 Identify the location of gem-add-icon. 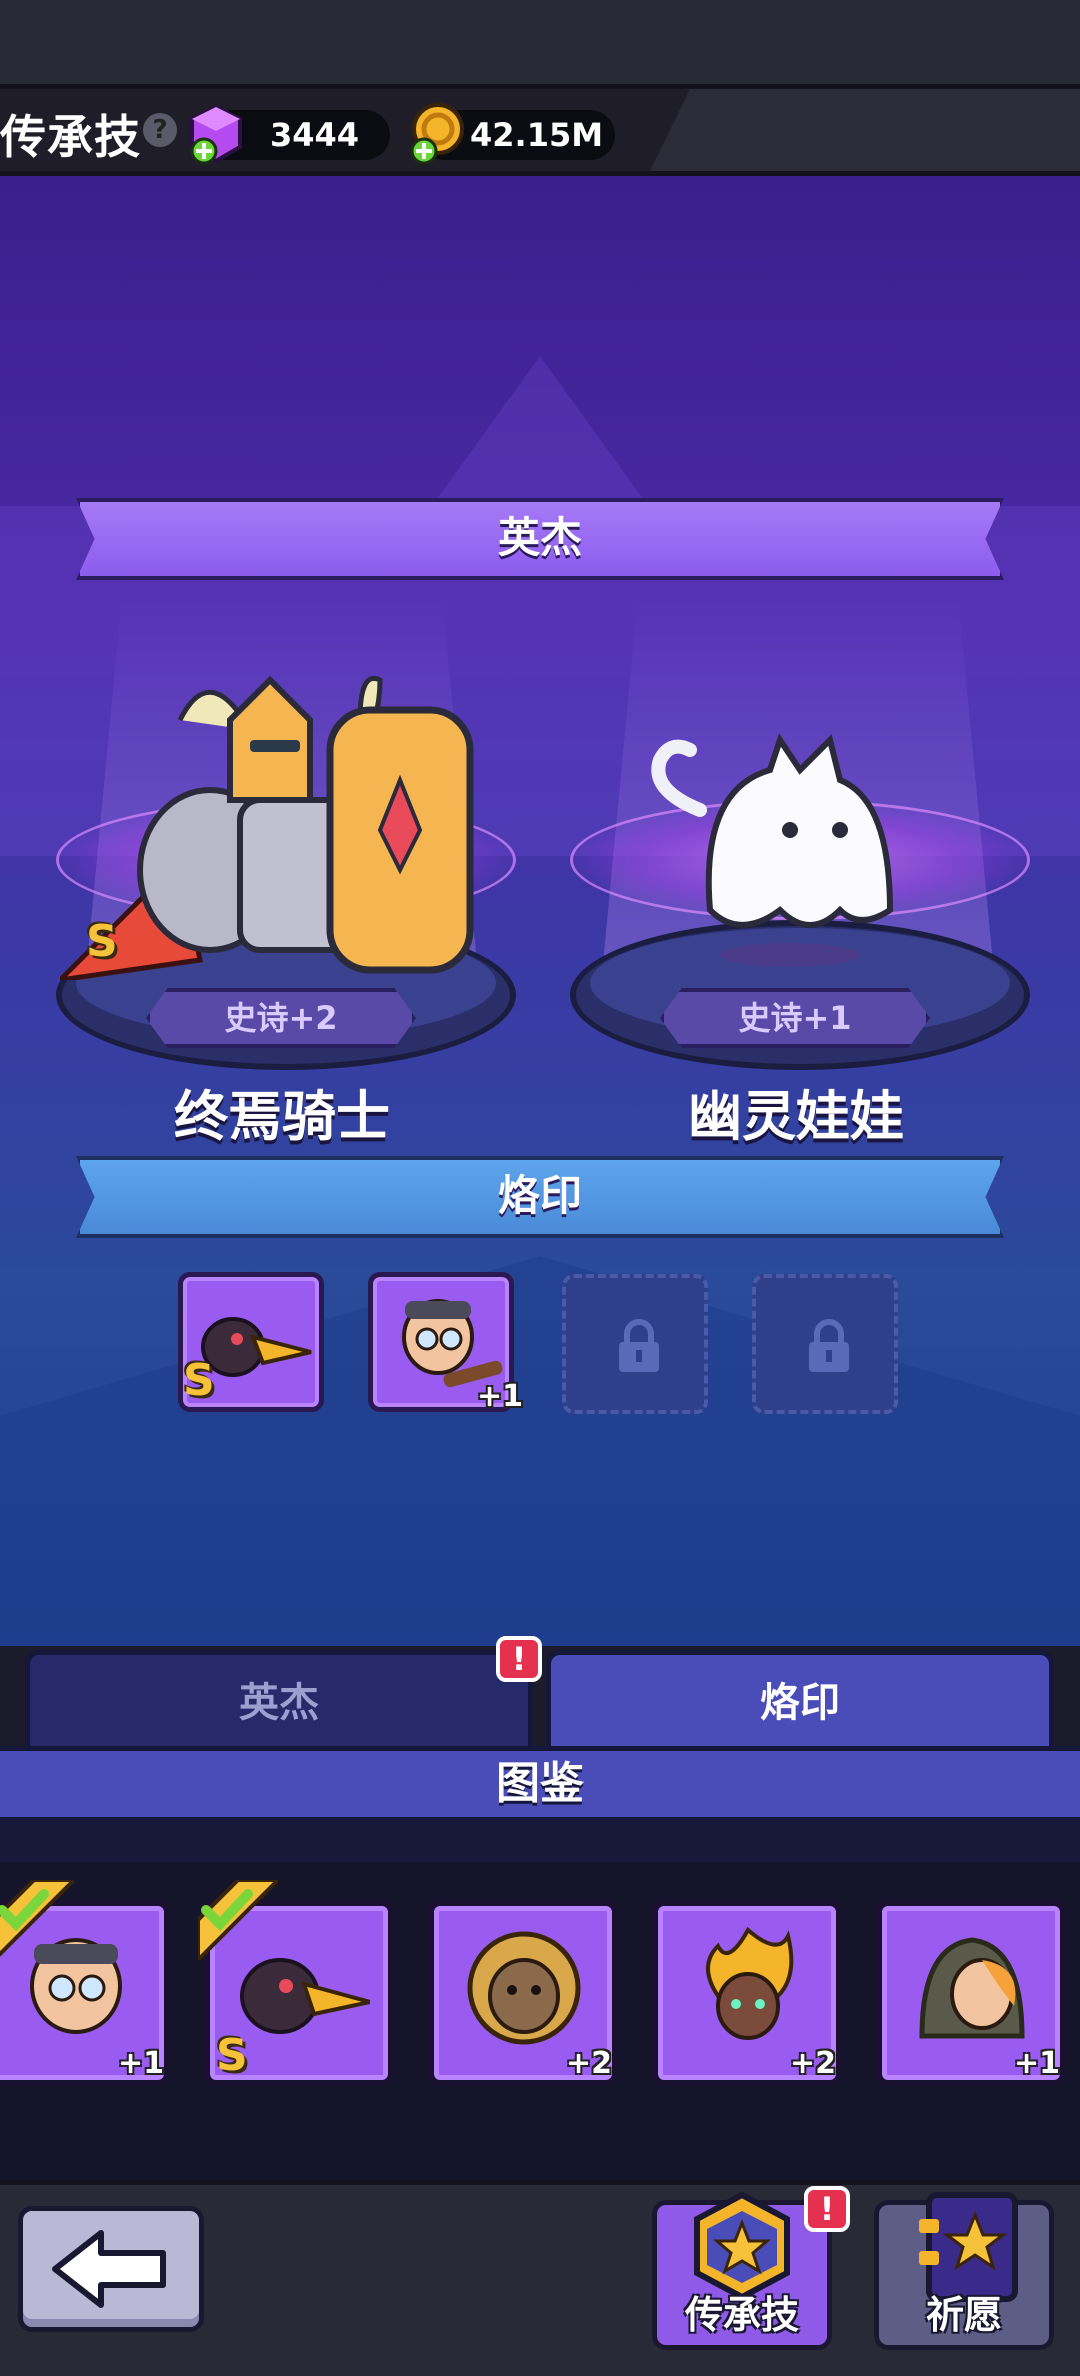
(216, 135).